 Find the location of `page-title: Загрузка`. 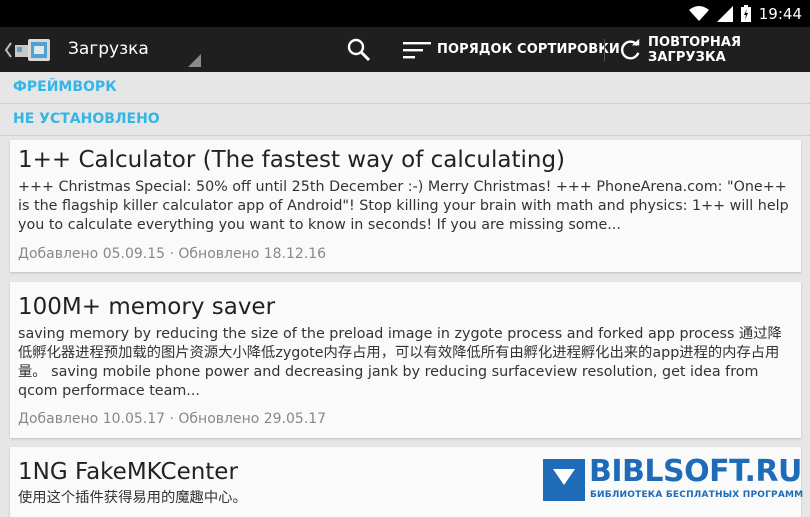

page-title: Загрузка is located at coordinates (108, 49).